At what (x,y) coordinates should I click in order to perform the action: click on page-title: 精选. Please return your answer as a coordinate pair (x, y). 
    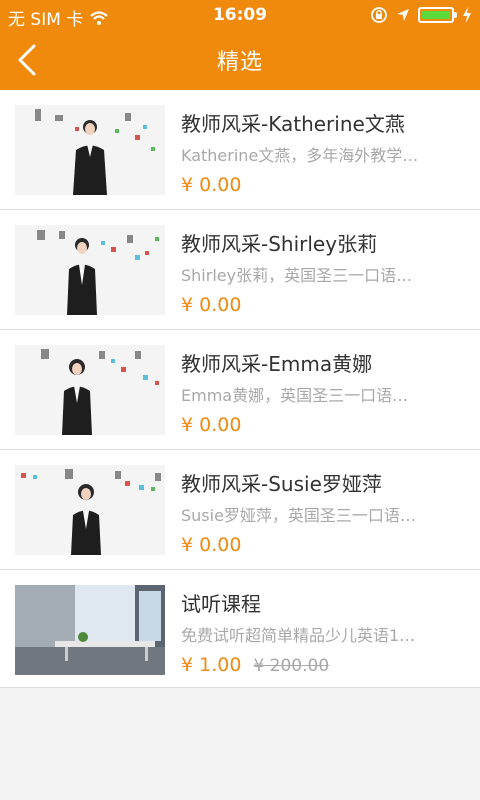
    Looking at the image, I should click on (239, 62).